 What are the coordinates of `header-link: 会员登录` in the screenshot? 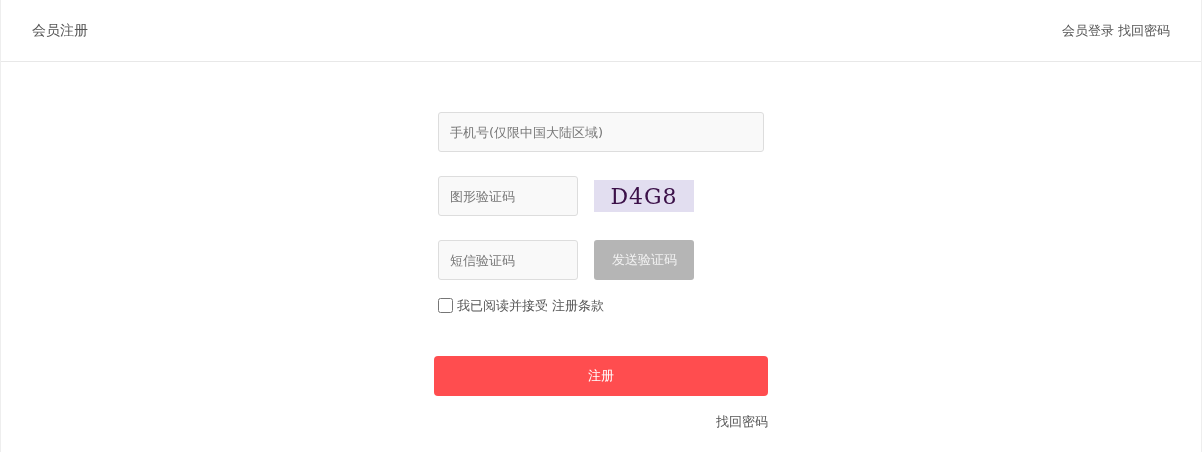 It's located at (1088, 30).